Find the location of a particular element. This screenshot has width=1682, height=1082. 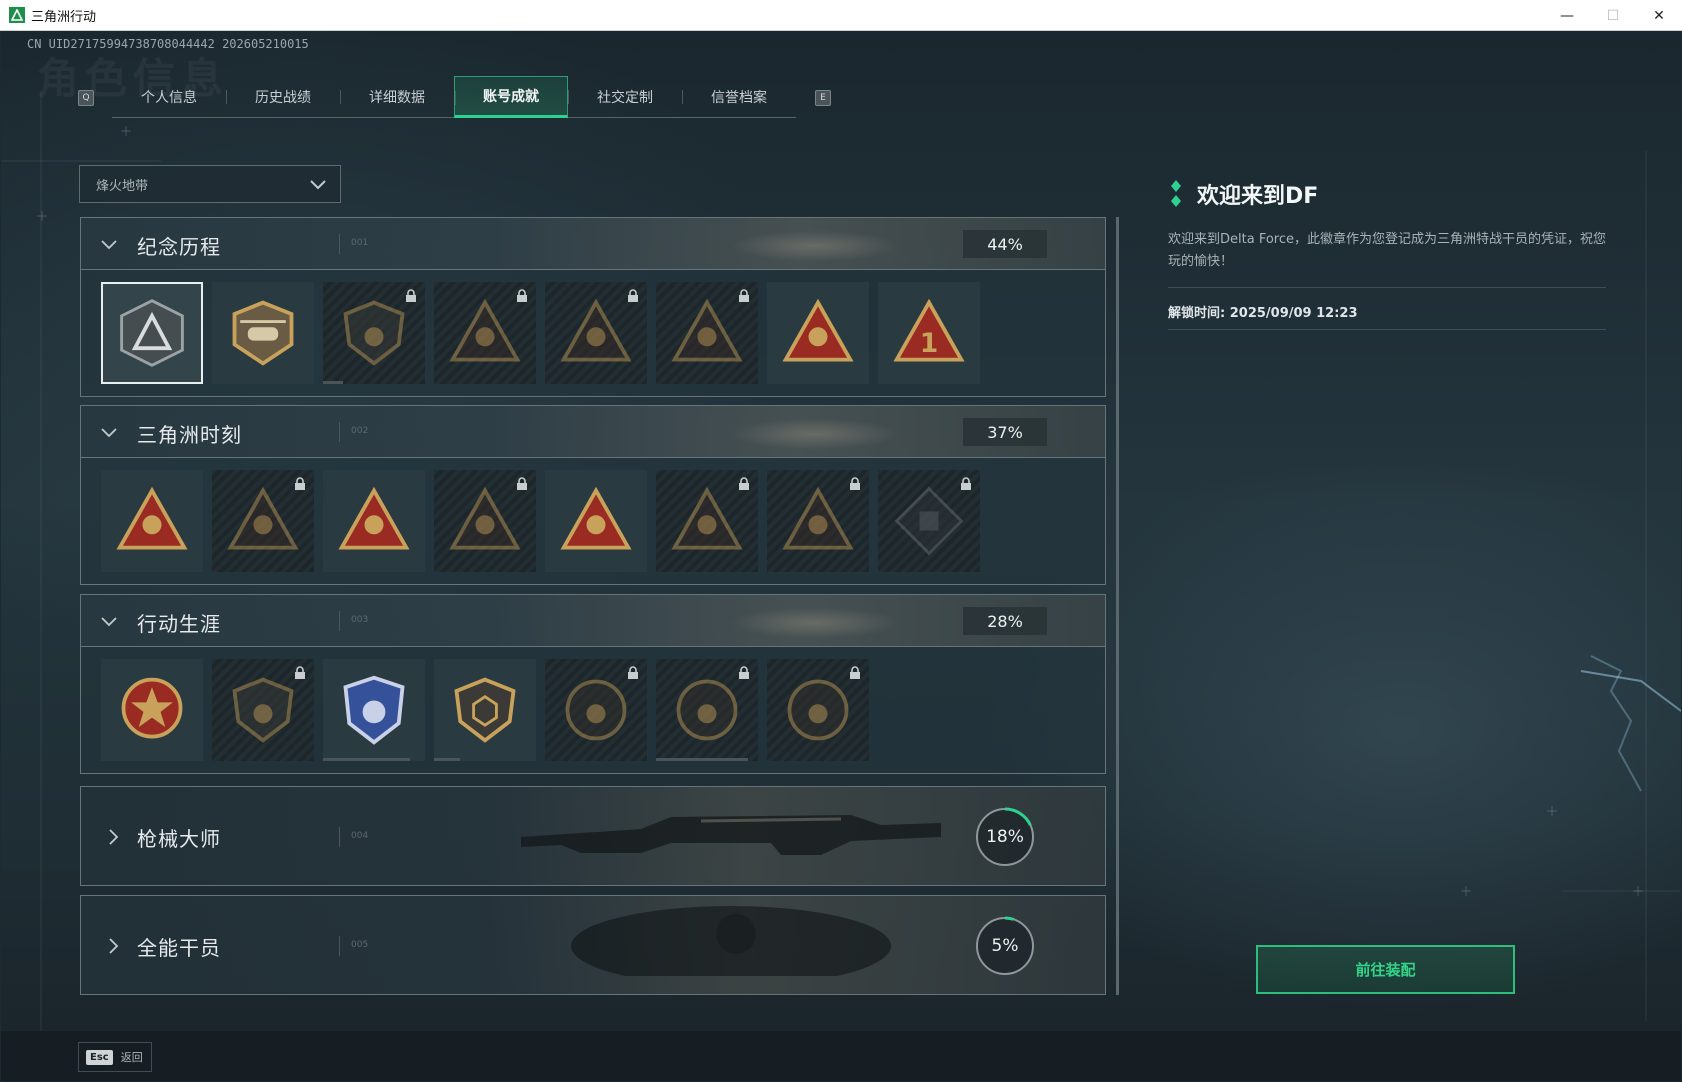

tab-detailed-data: 详细数据 is located at coordinates (397, 97).